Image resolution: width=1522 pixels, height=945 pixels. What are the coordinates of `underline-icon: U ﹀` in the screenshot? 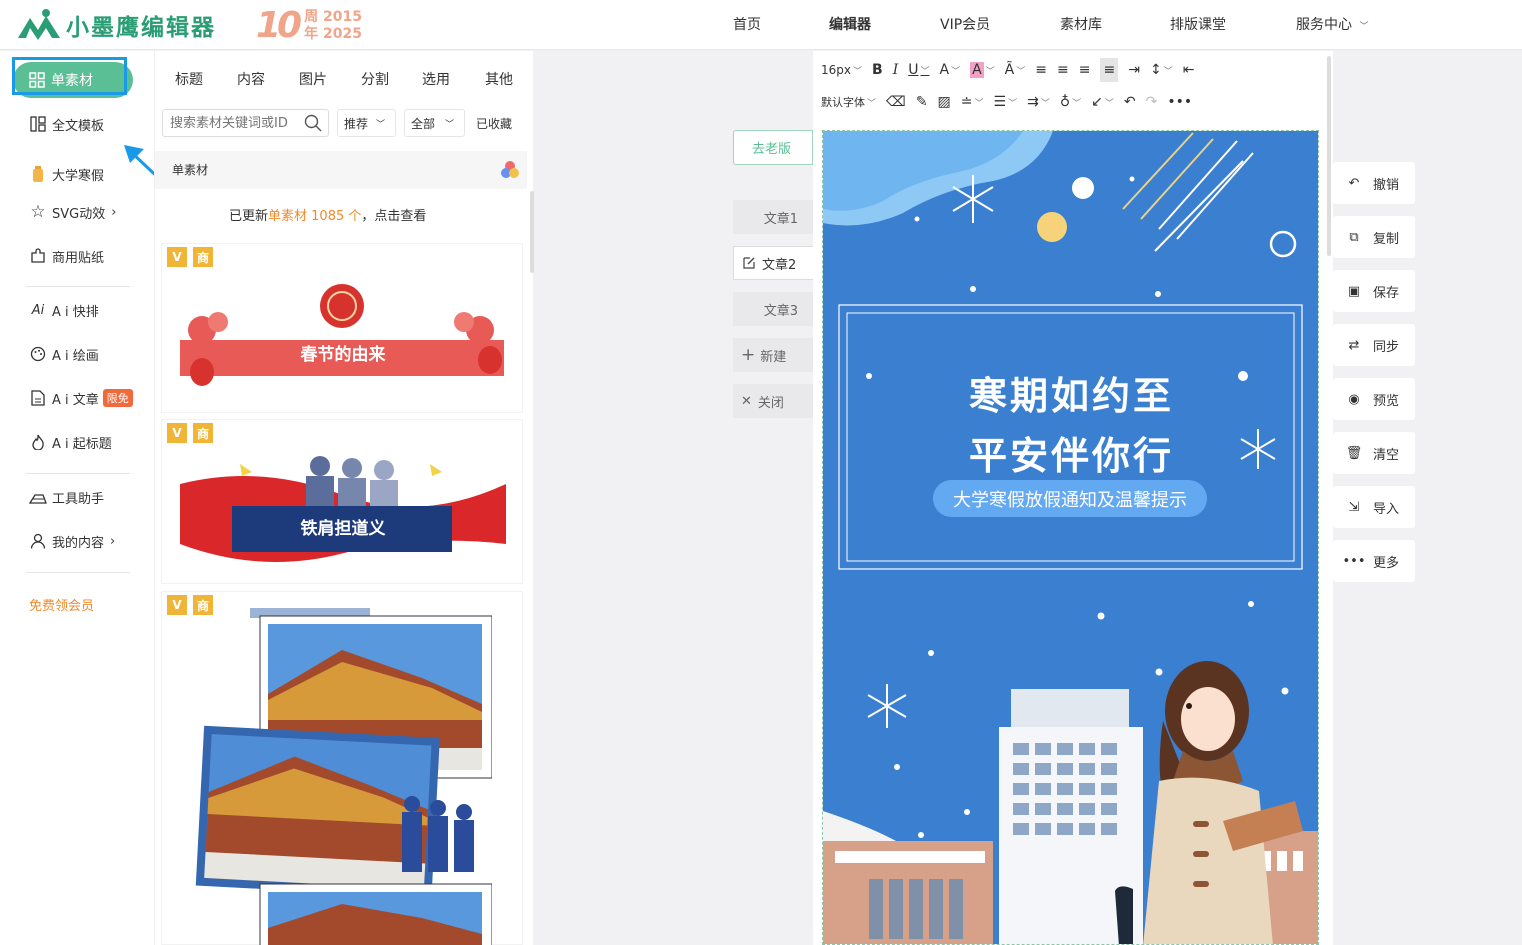 It's located at (918, 70).